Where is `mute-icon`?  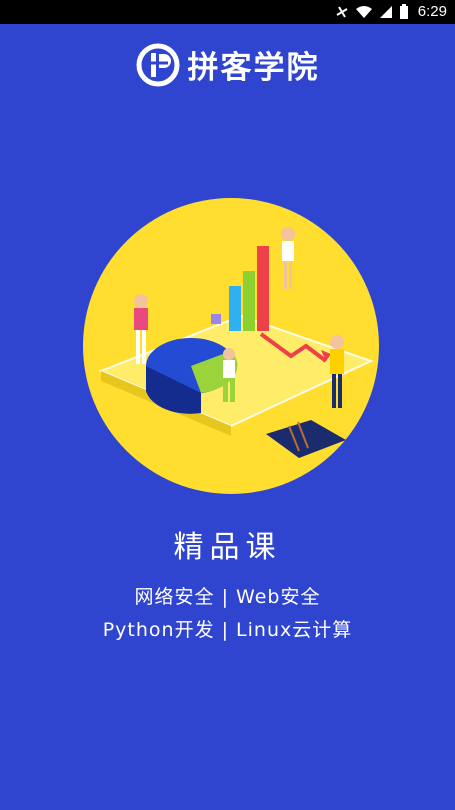
mute-icon is located at coordinates (342, 12).